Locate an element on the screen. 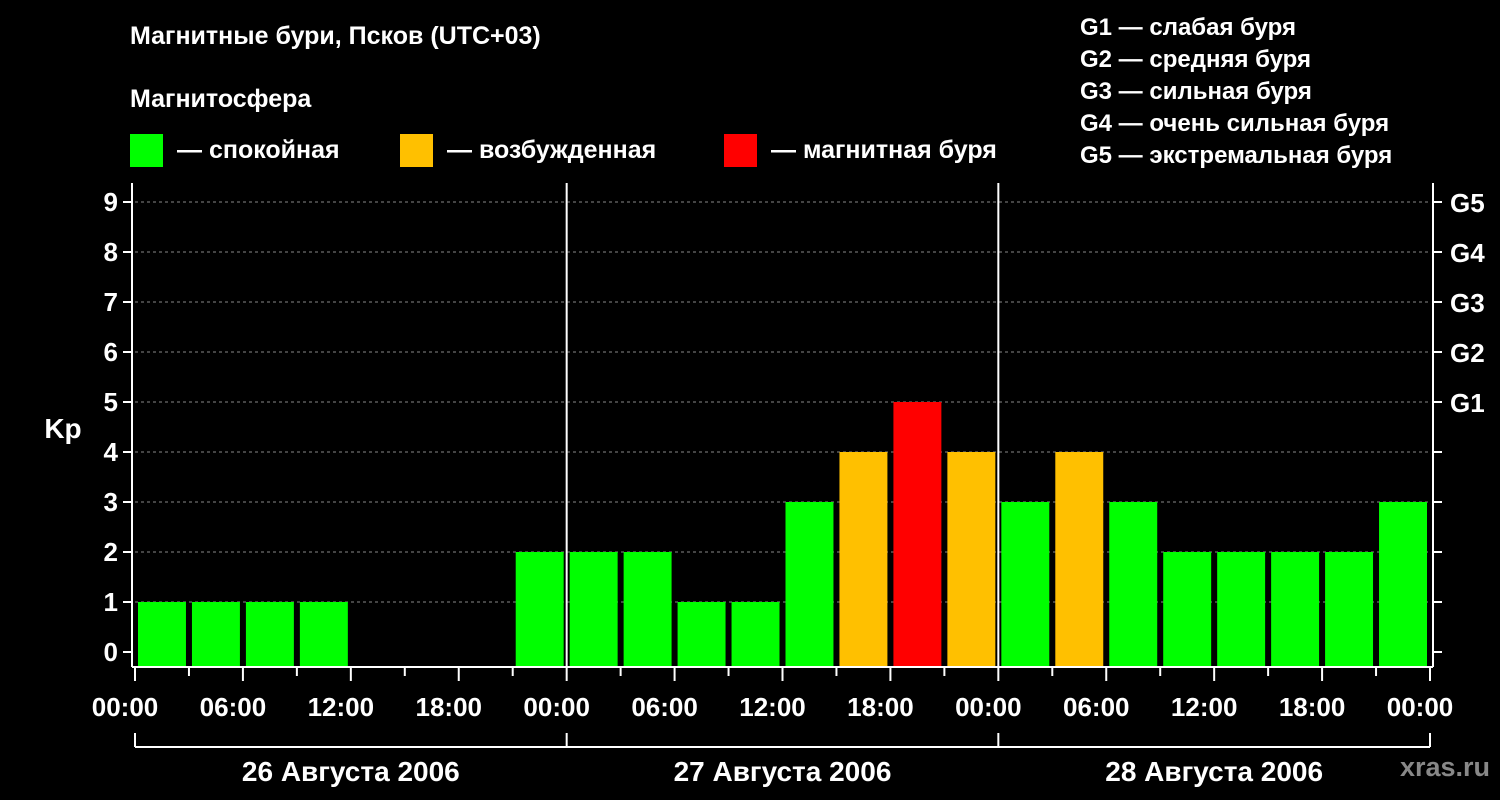 Image resolution: width=1500 pixels, height=800 pixels. y-tick-label-3: 3 is located at coordinates (111, 502).